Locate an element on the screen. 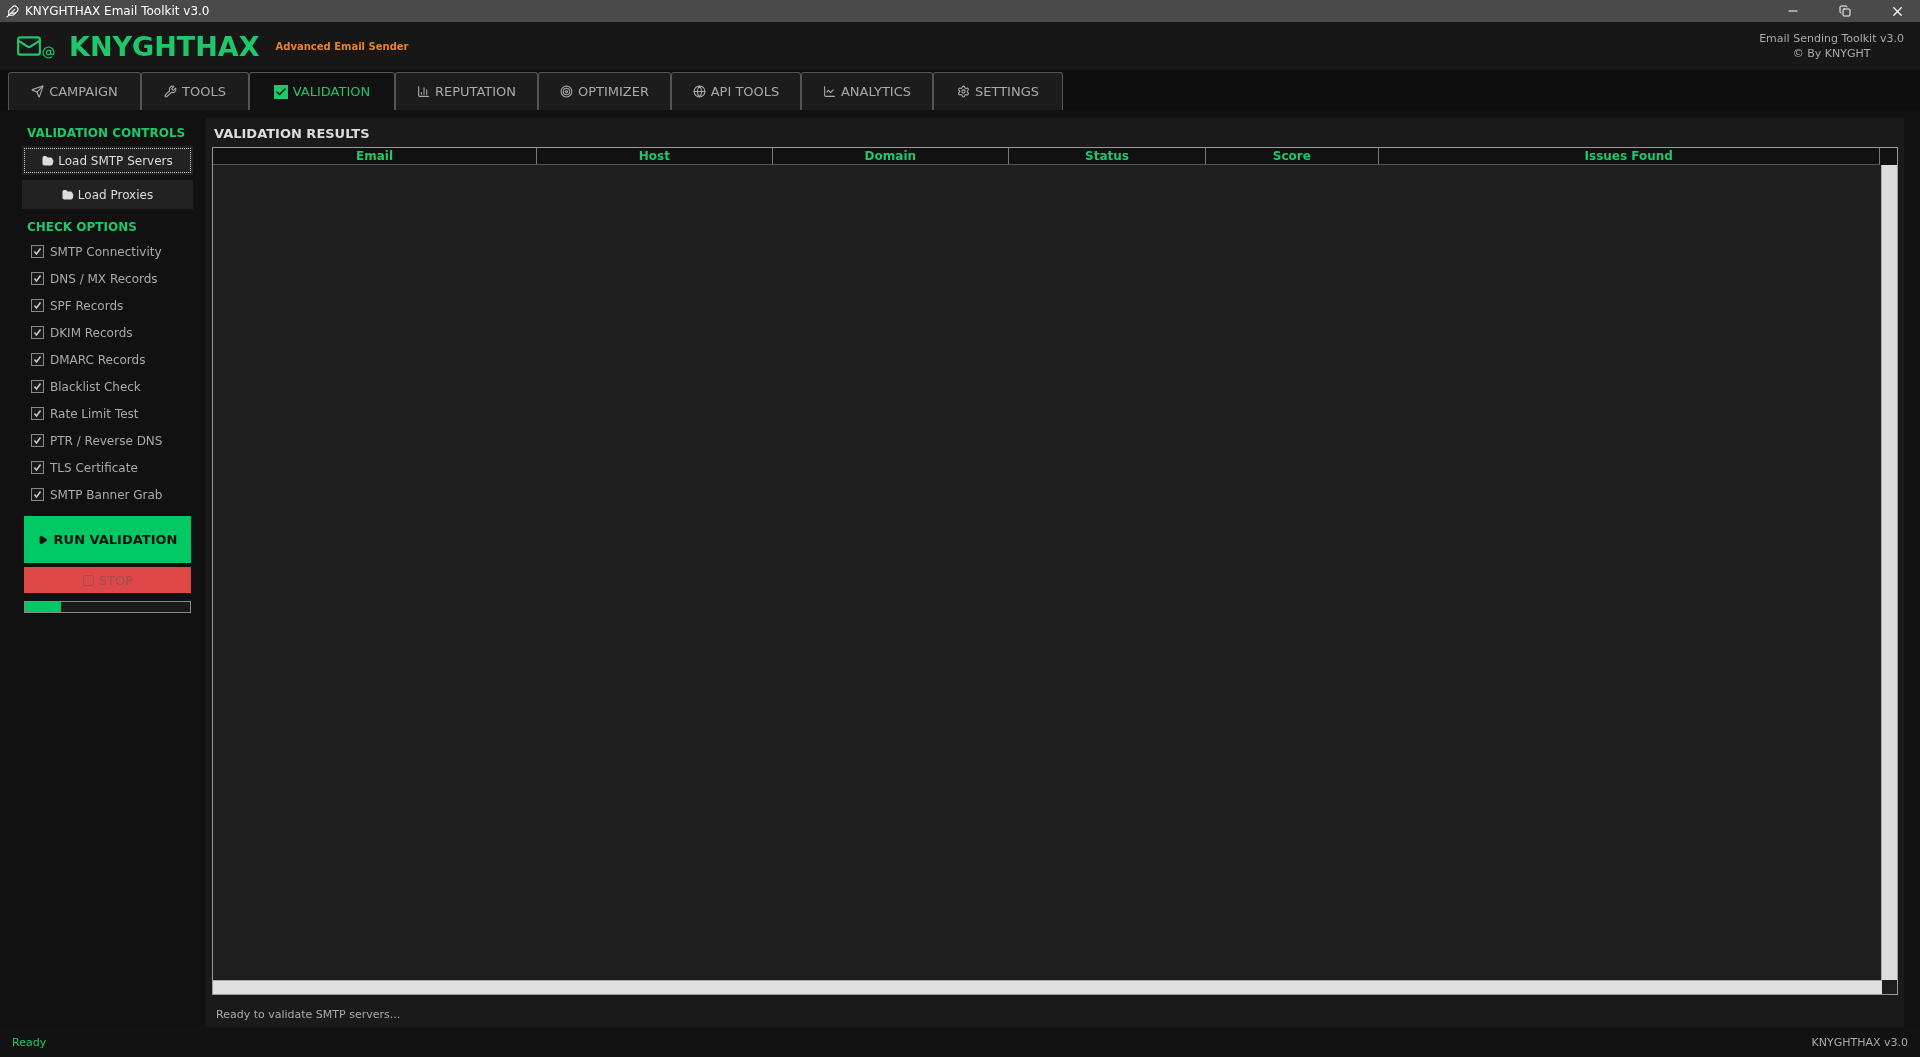  tab: API TOOLS is located at coordinates (736, 91).